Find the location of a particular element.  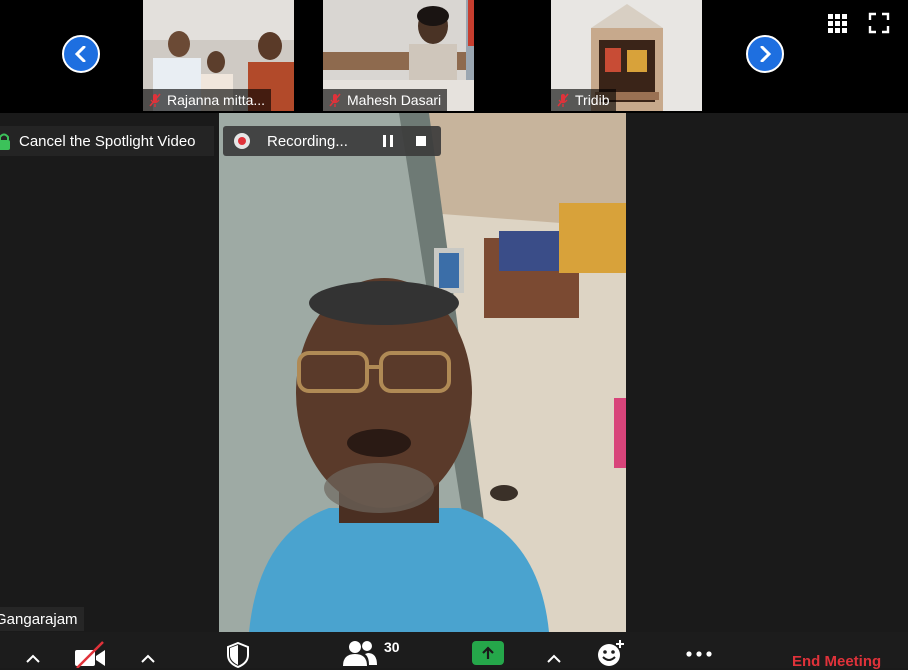

share-screen-button is located at coordinates (488, 653).